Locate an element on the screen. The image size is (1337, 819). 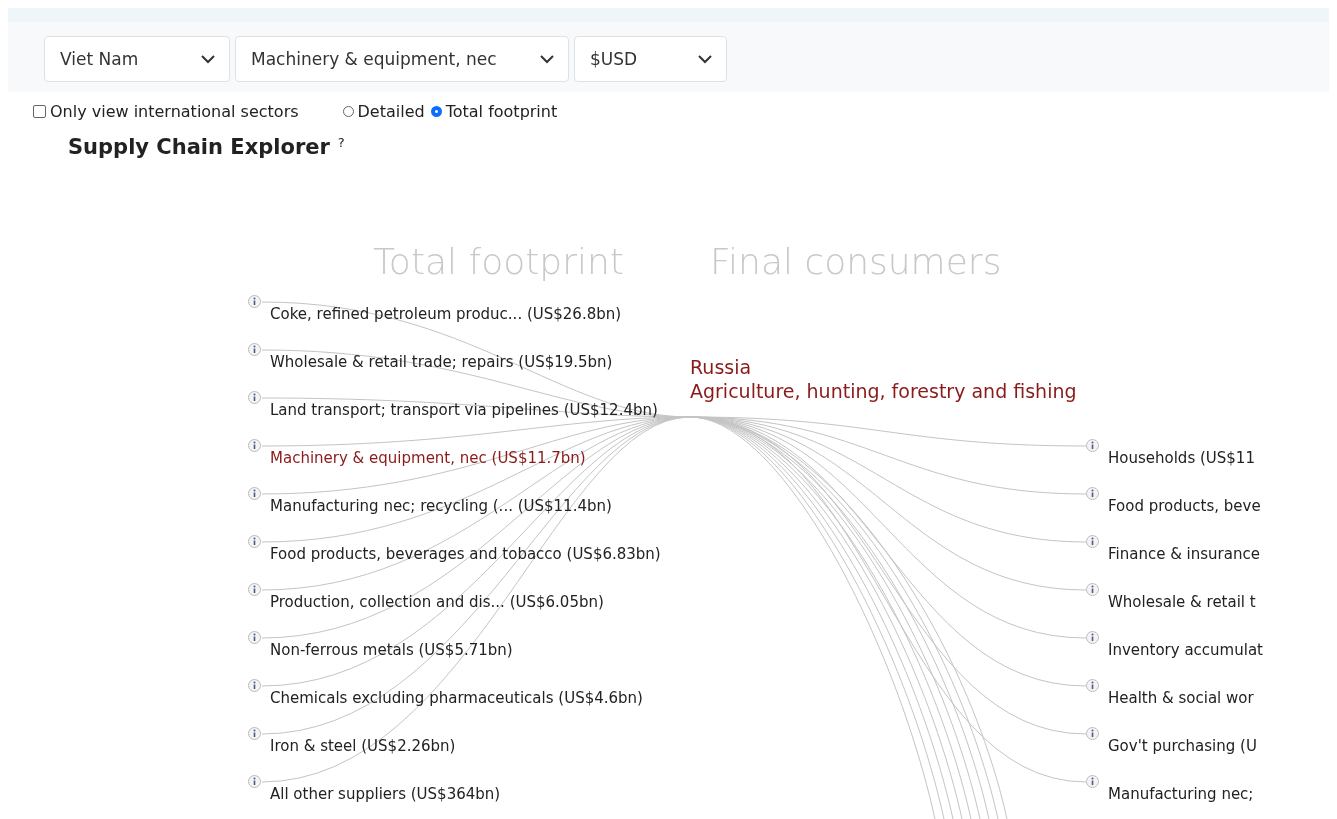
consumer-label: Households (US$11 is located at coordinates (1181, 458).